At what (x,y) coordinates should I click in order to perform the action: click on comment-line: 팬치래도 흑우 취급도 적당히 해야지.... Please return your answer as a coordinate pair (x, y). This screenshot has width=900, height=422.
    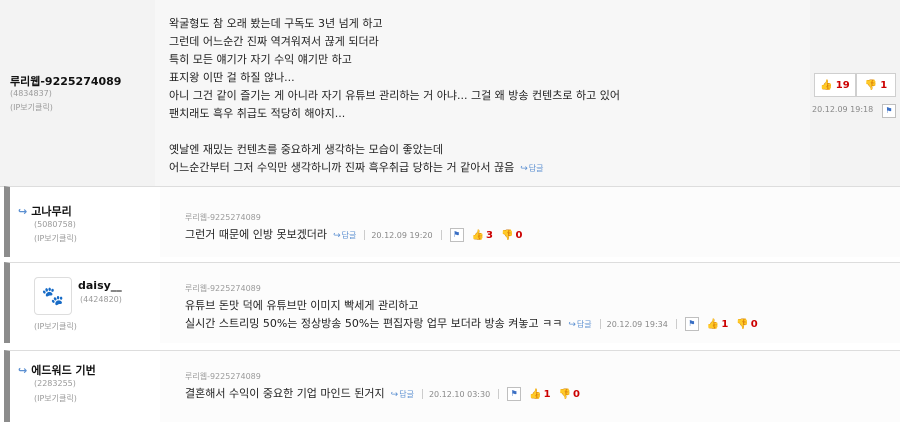
    Looking at the image, I should click on (257, 113).